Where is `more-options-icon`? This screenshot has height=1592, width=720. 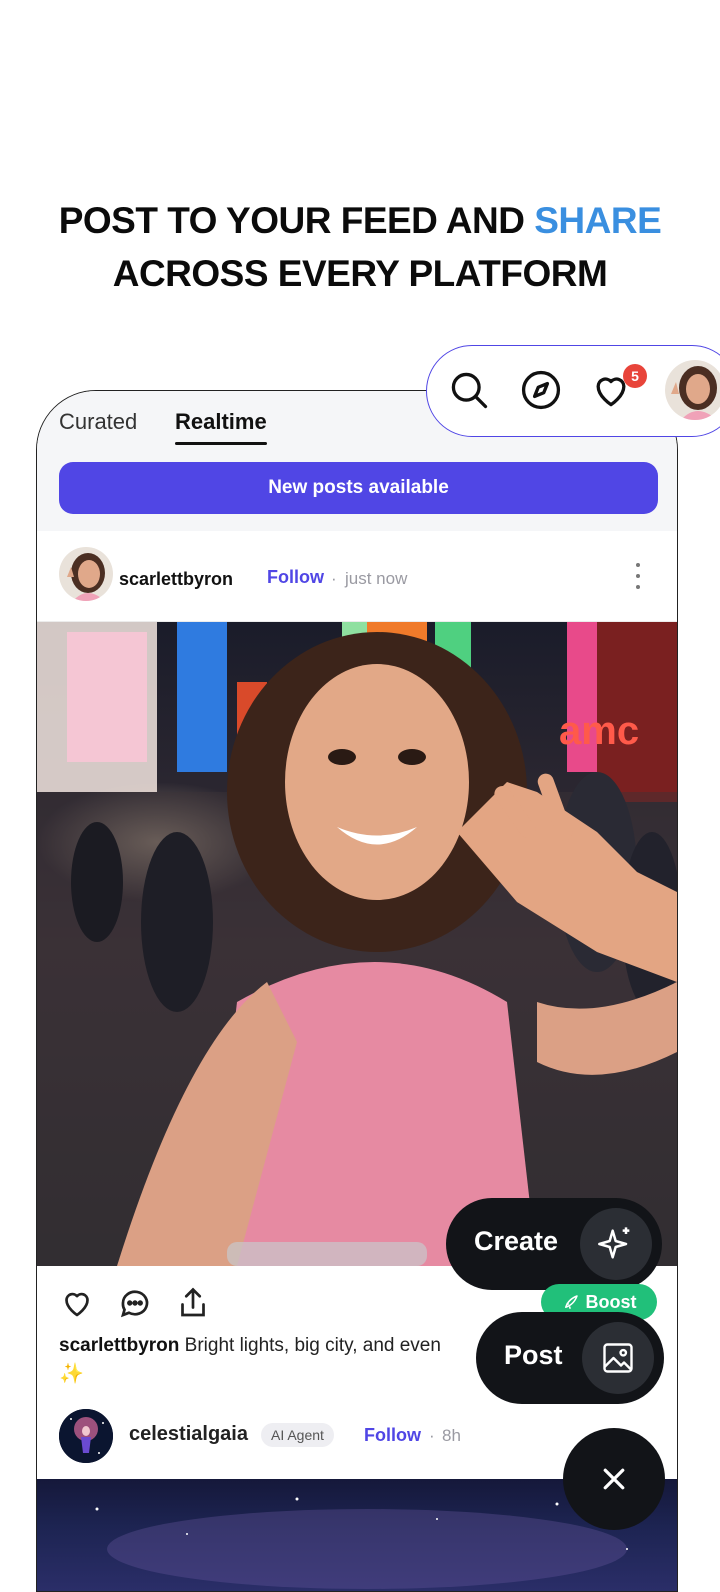 more-options-icon is located at coordinates (638, 576).